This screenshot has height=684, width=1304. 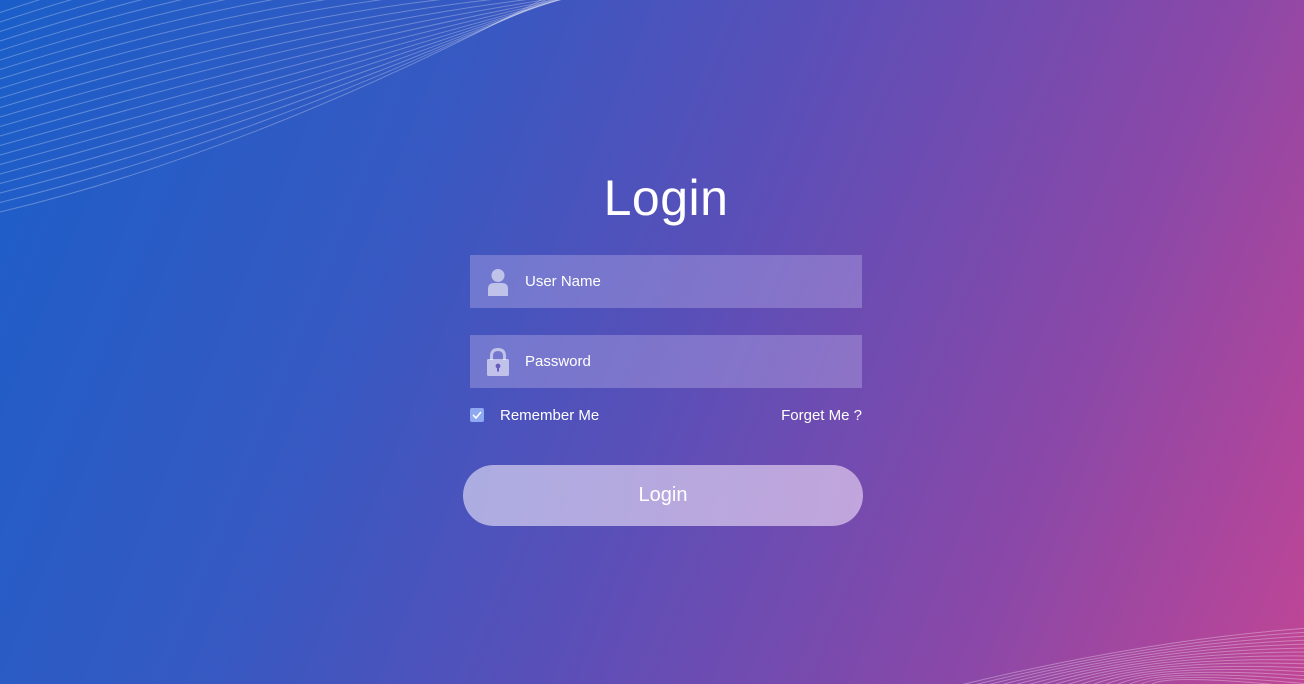 I want to click on remember-me-checkbox, so click(x=477, y=415).